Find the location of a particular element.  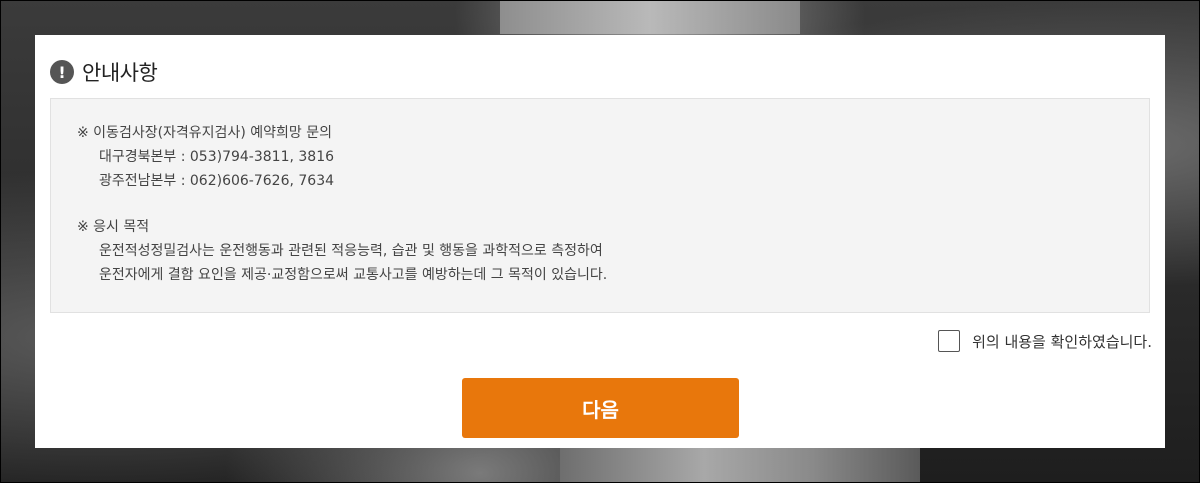

exclamation-circle-icon: ! is located at coordinates (62, 72).